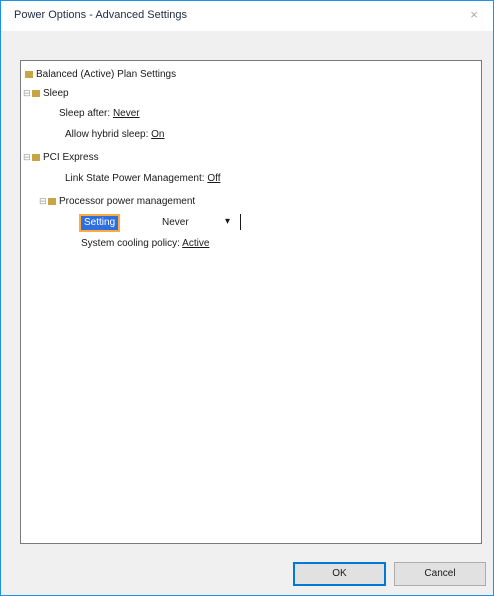  I want to click on tree-node-label: Sleep, so click(56, 93).